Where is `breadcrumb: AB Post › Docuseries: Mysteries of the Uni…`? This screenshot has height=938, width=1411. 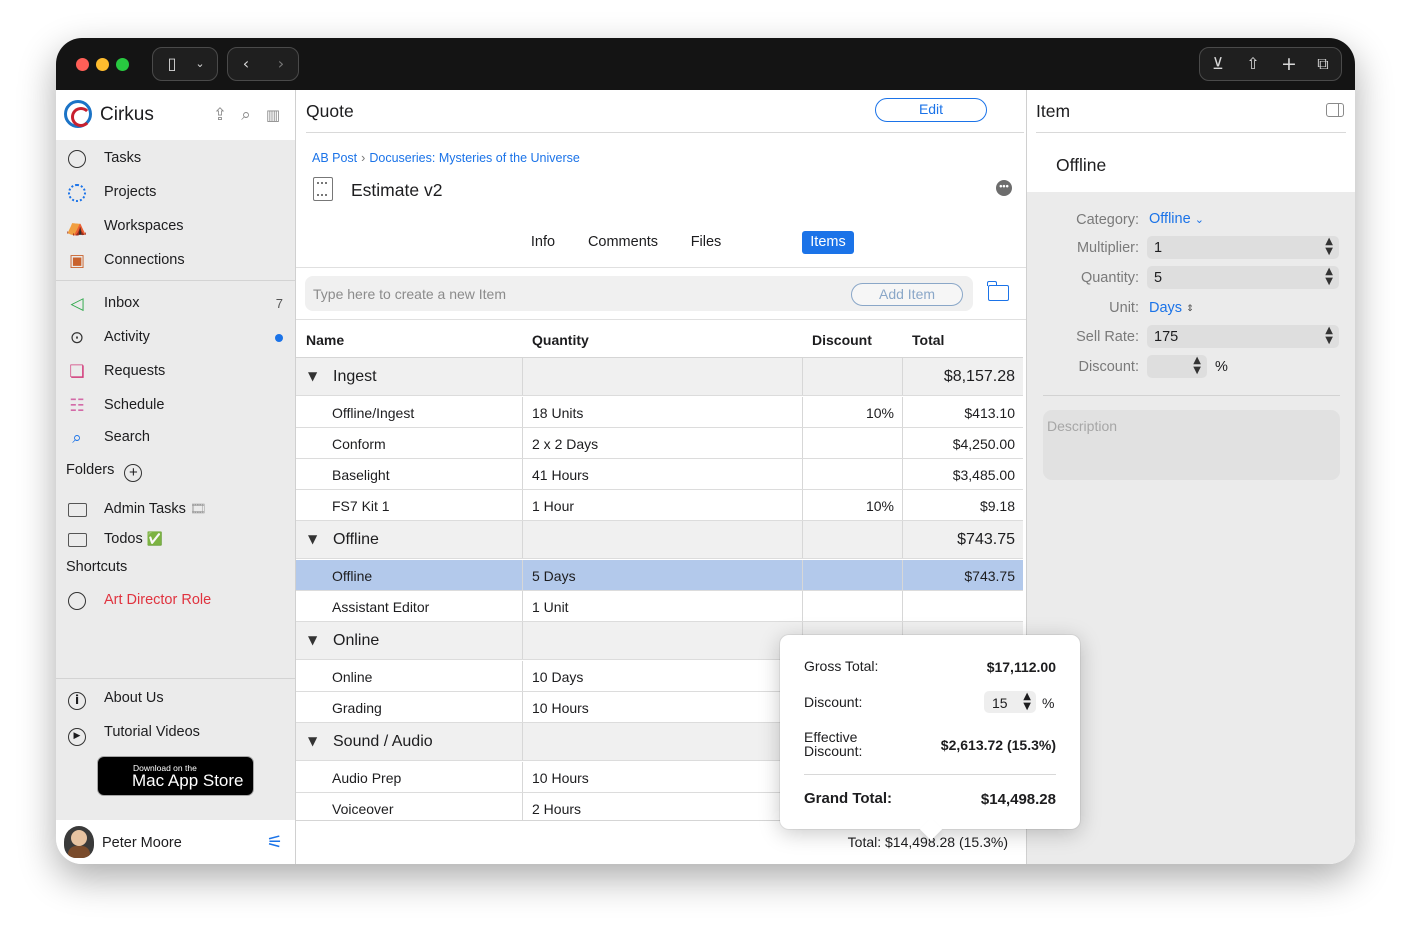 breadcrumb: AB Post › Docuseries: Mysteries of the Uni… is located at coordinates (446, 158).